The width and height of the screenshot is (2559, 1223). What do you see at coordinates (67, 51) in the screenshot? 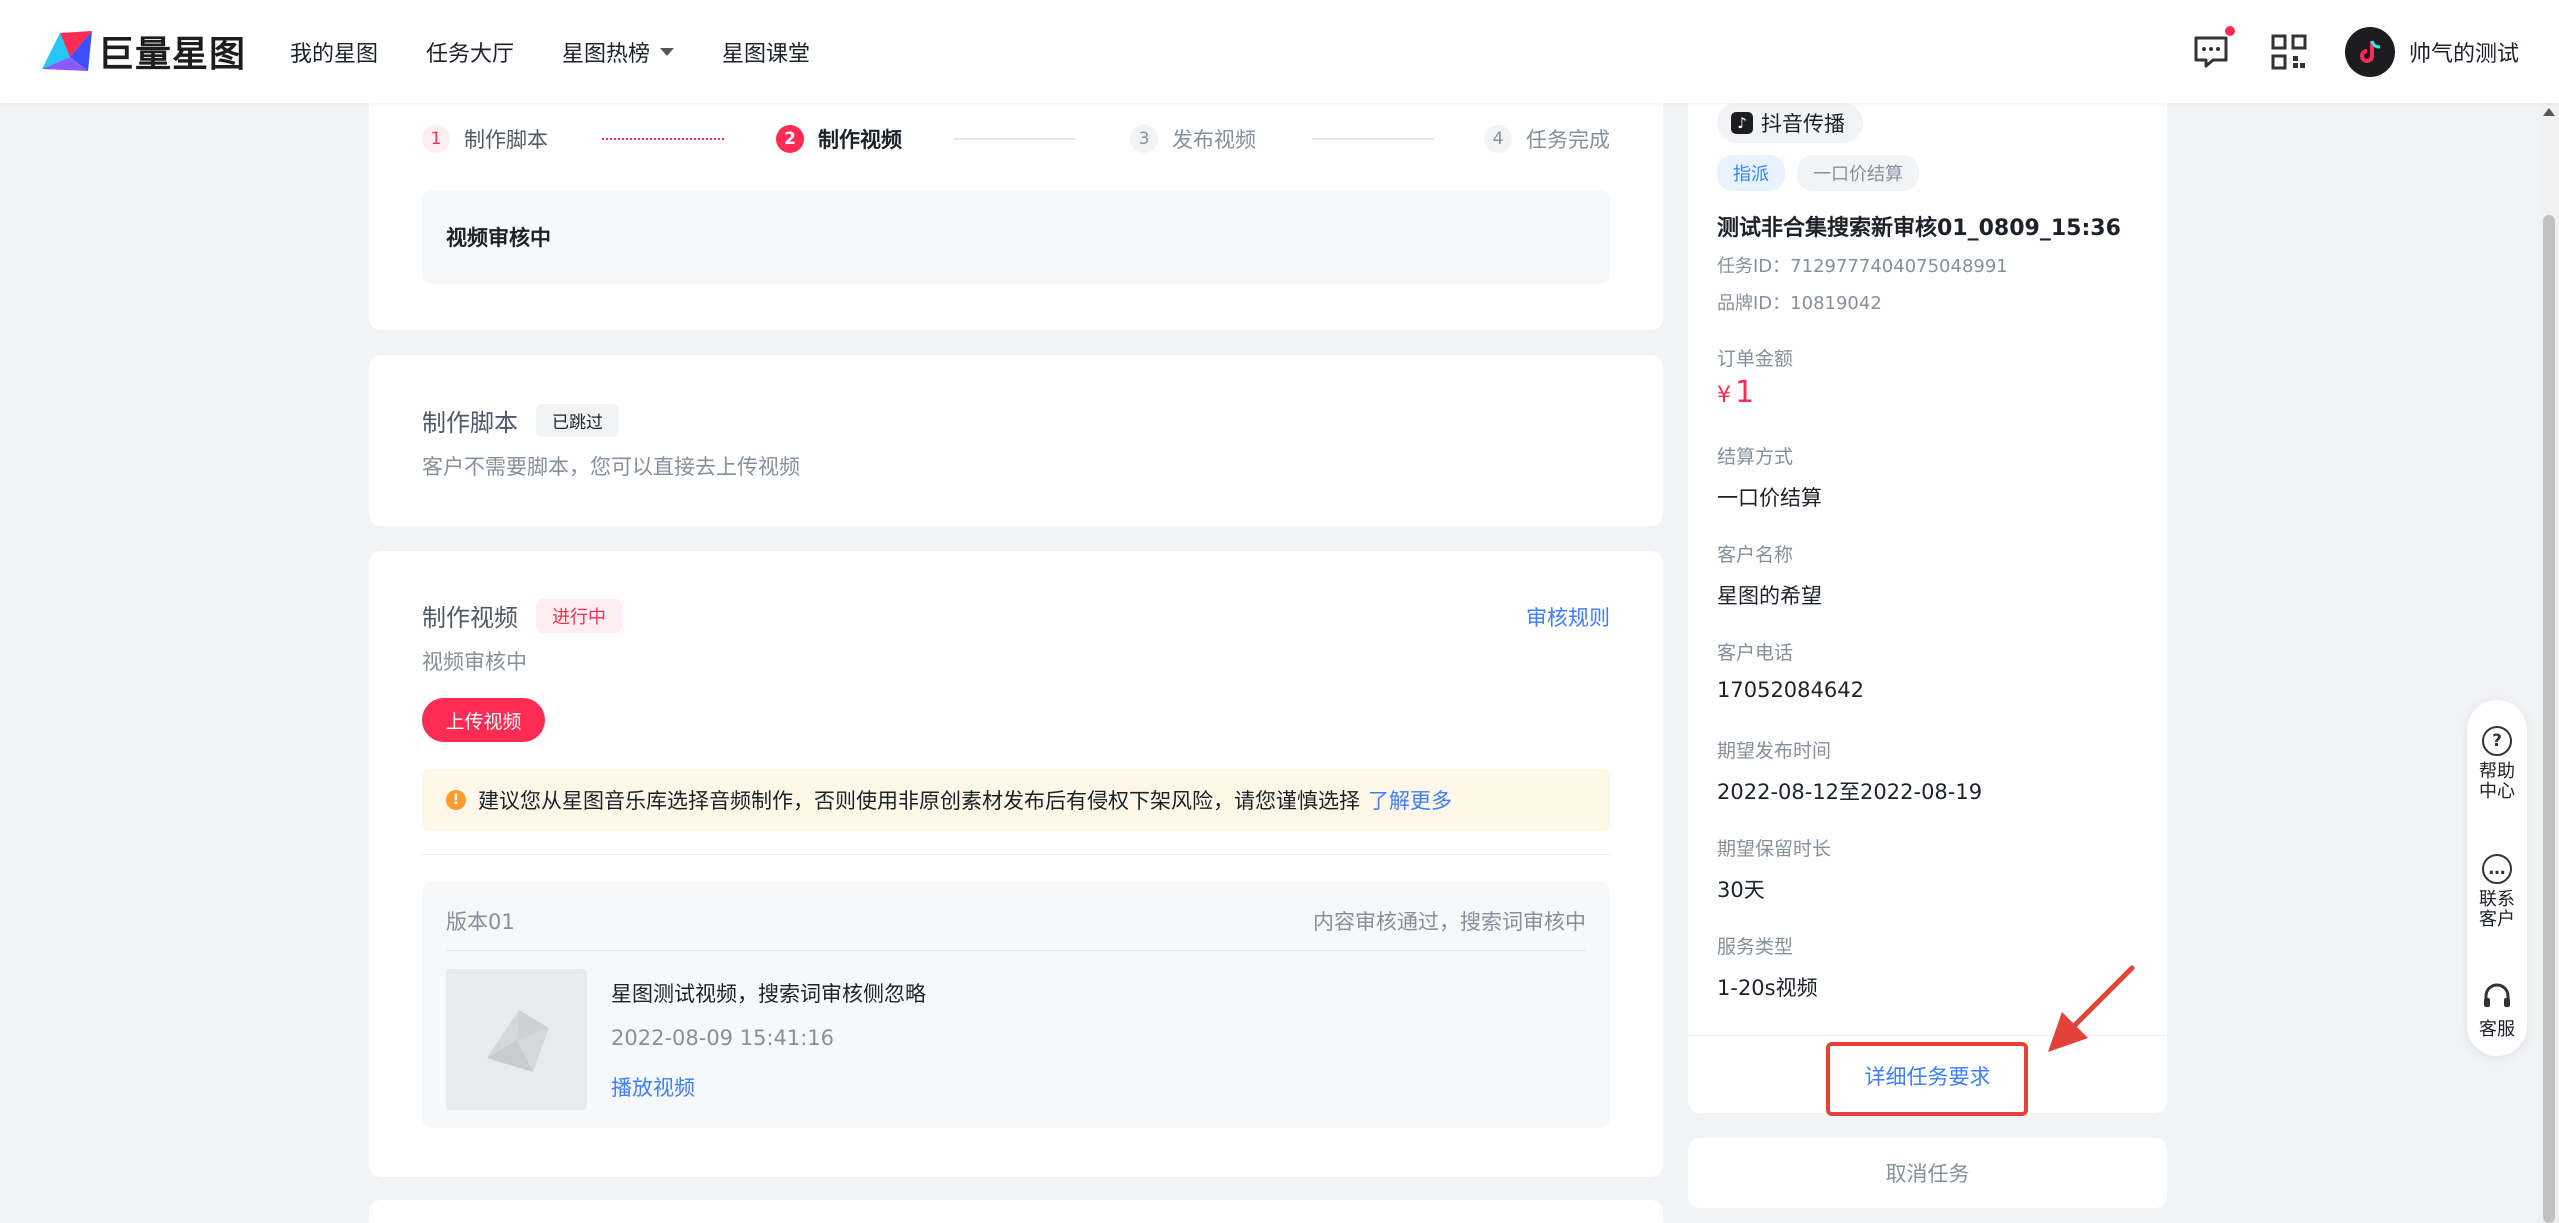
I see `logo-icon` at bounding box center [67, 51].